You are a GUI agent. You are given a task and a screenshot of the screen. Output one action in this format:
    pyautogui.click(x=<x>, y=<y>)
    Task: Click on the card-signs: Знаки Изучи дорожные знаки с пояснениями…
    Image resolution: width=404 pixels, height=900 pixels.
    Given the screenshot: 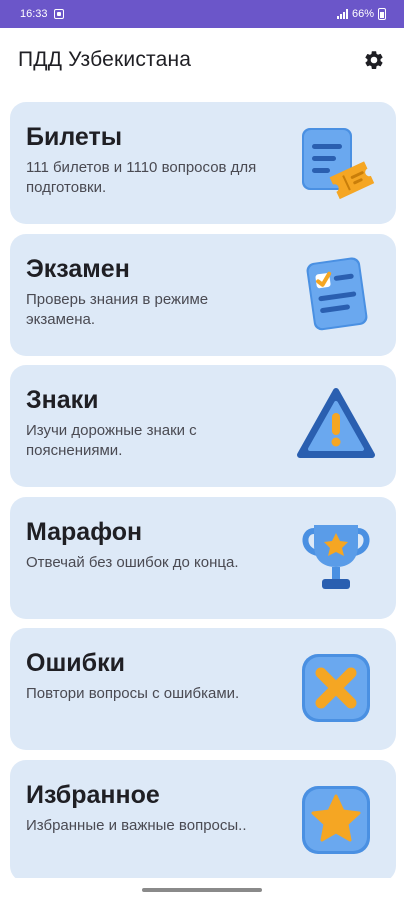 What is the action you would take?
    pyautogui.click(x=203, y=426)
    